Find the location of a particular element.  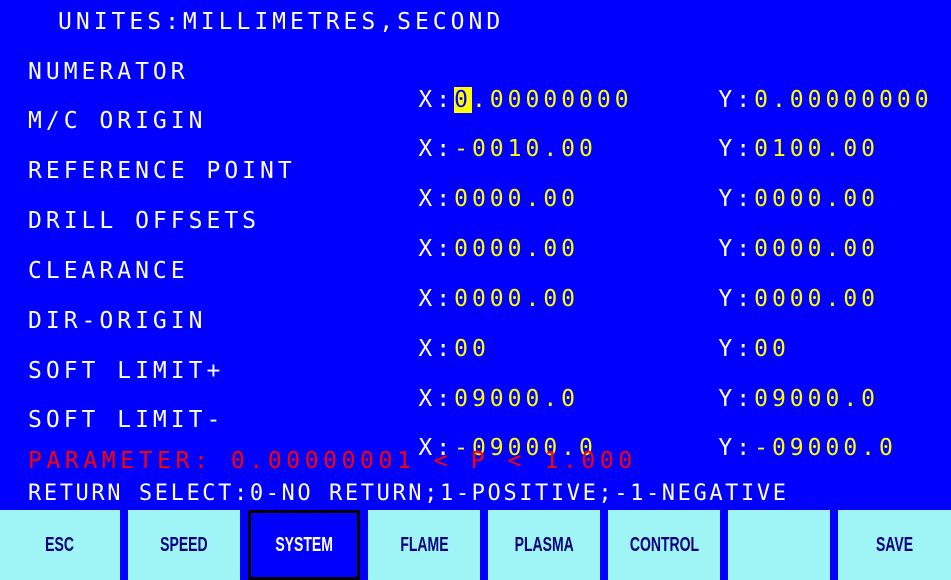

label-clearance: CLEARANCE is located at coordinates (108, 271).